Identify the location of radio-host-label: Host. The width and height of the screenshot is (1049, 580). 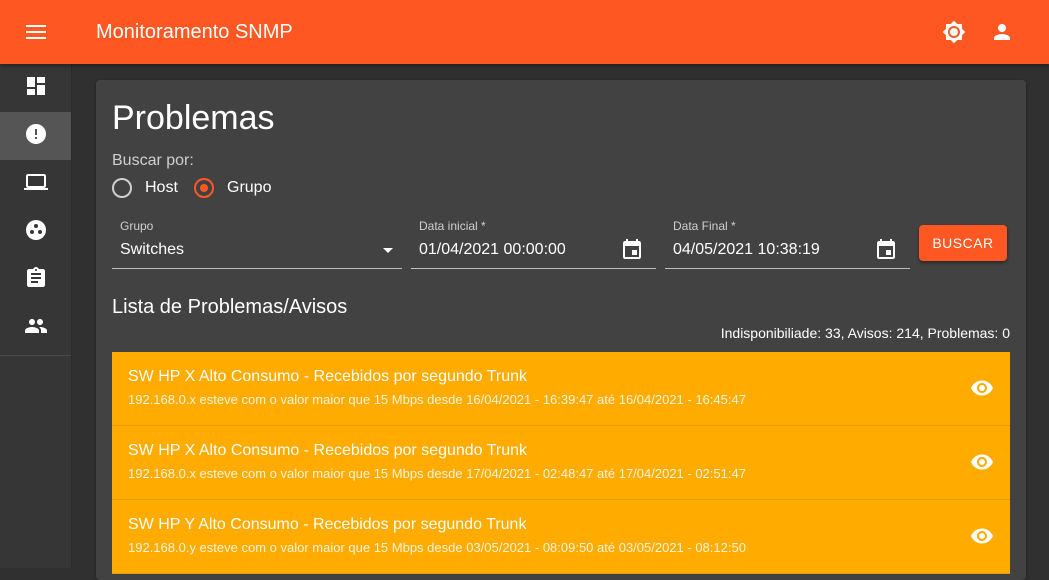
(161, 187).